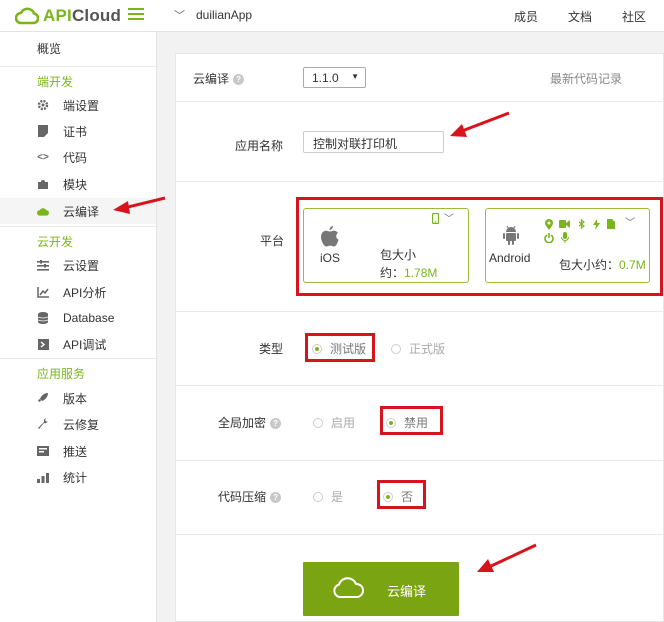 The image size is (664, 622). What do you see at coordinates (43, 157) in the screenshot?
I see `code-icon: <>` at bounding box center [43, 157].